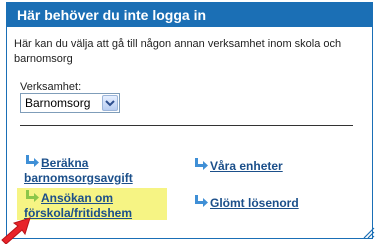  Describe the element at coordinates (189, 15) in the screenshot. I see `panel-title: Här behöver du inte logga in` at that location.